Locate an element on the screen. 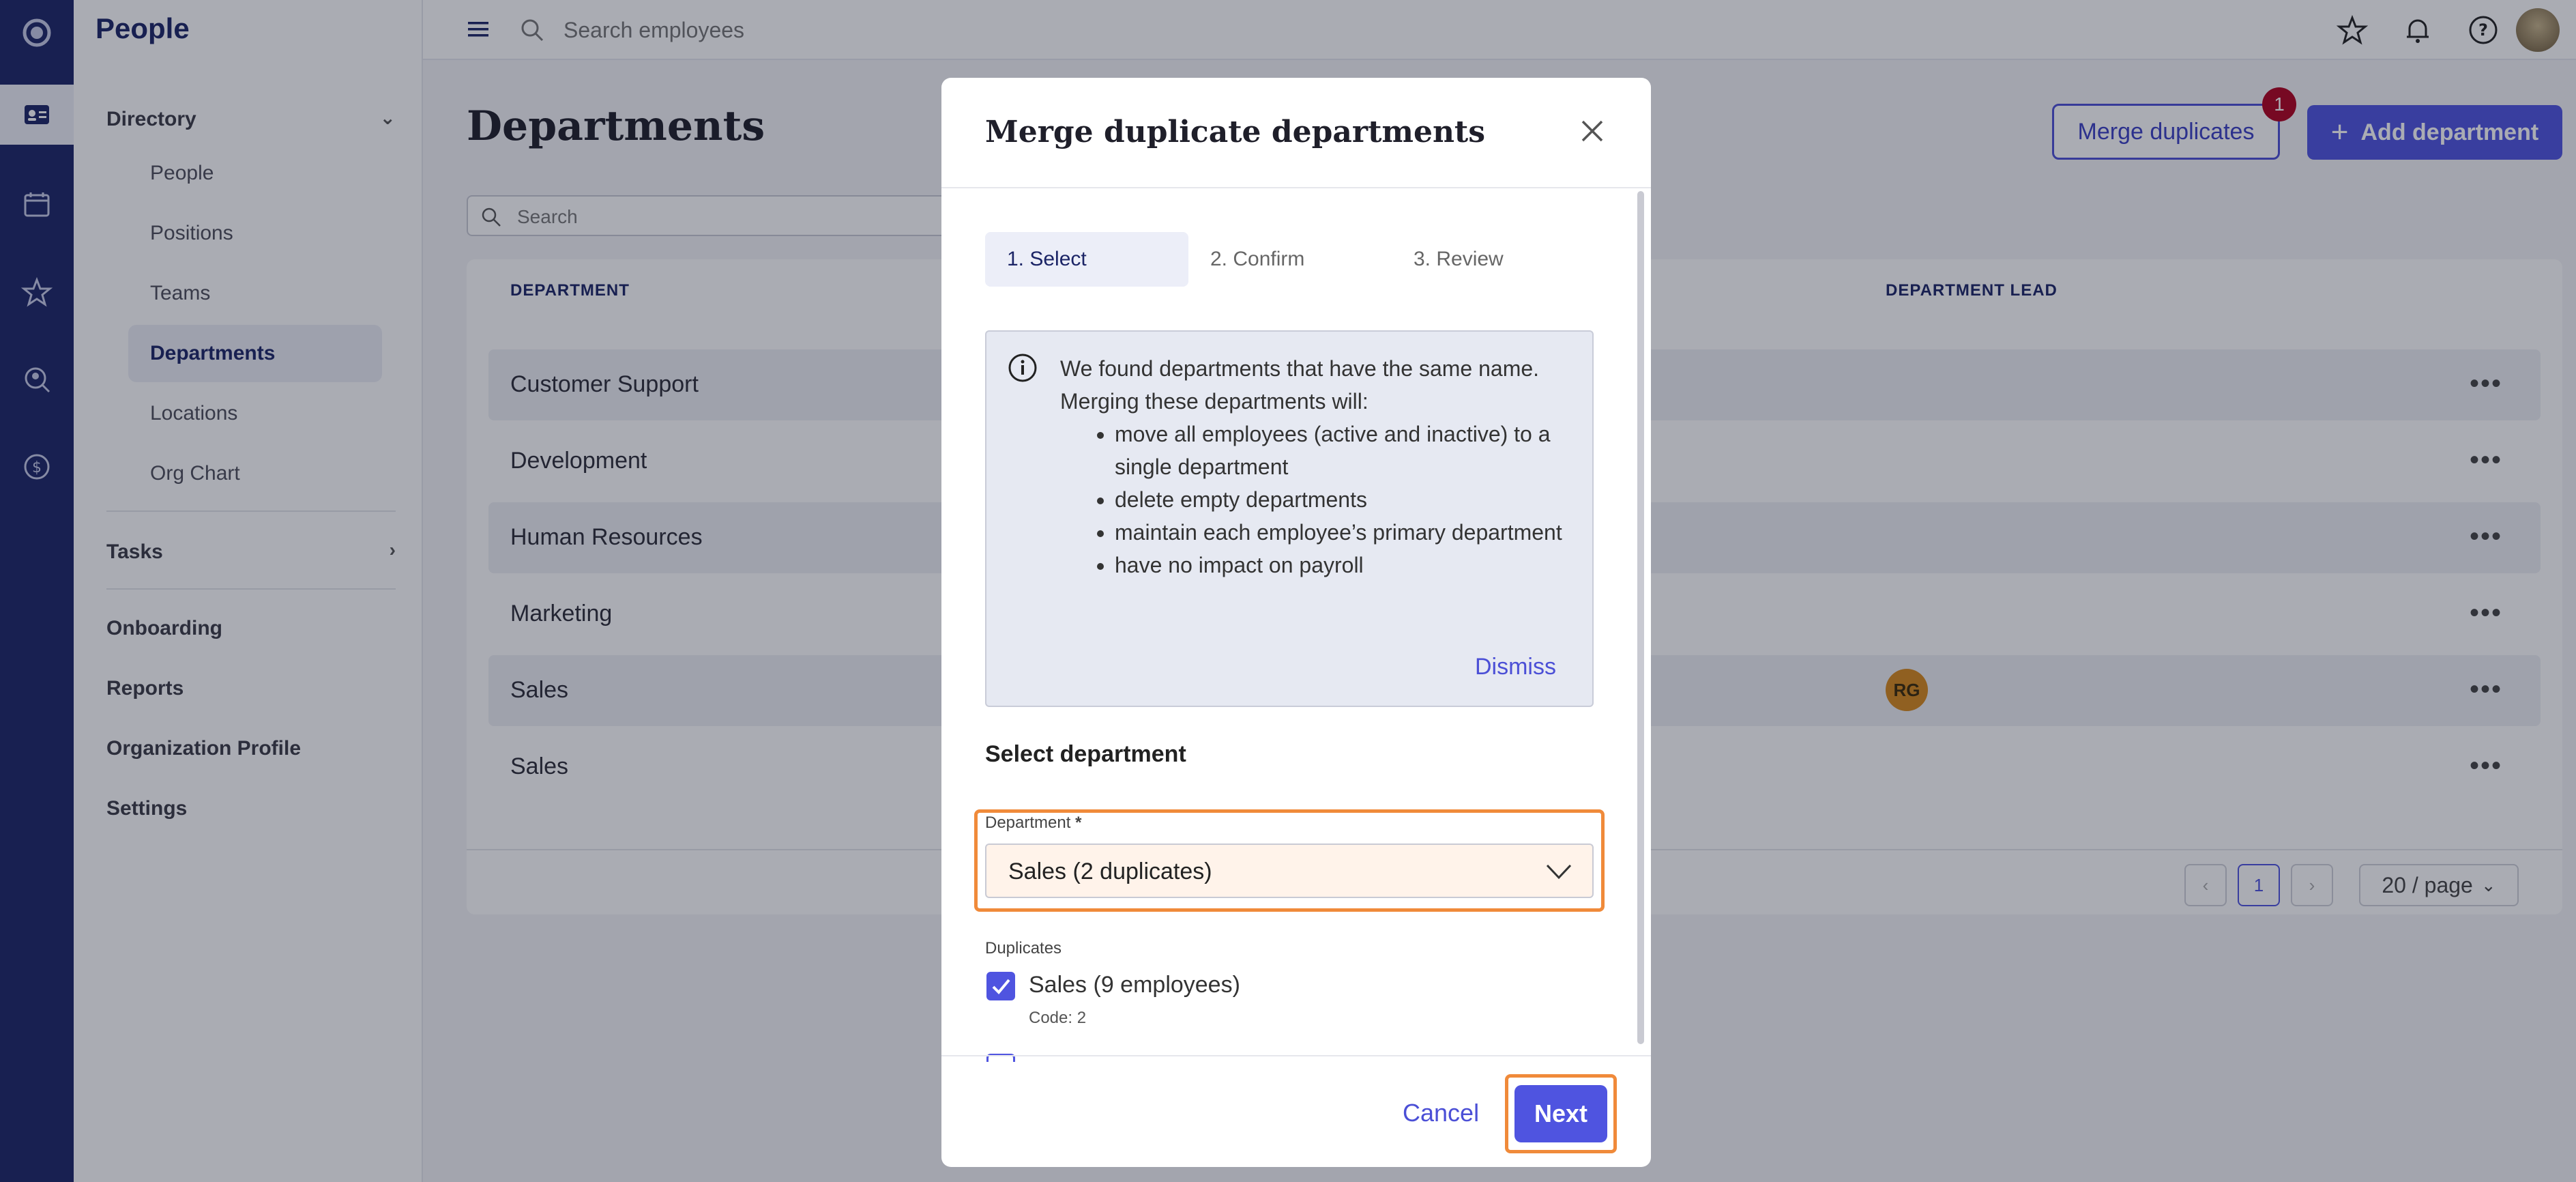 This screenshot has height=1182, width=2576. duplicate-code: Code: 2 is located at coordinates (1058, 1018).